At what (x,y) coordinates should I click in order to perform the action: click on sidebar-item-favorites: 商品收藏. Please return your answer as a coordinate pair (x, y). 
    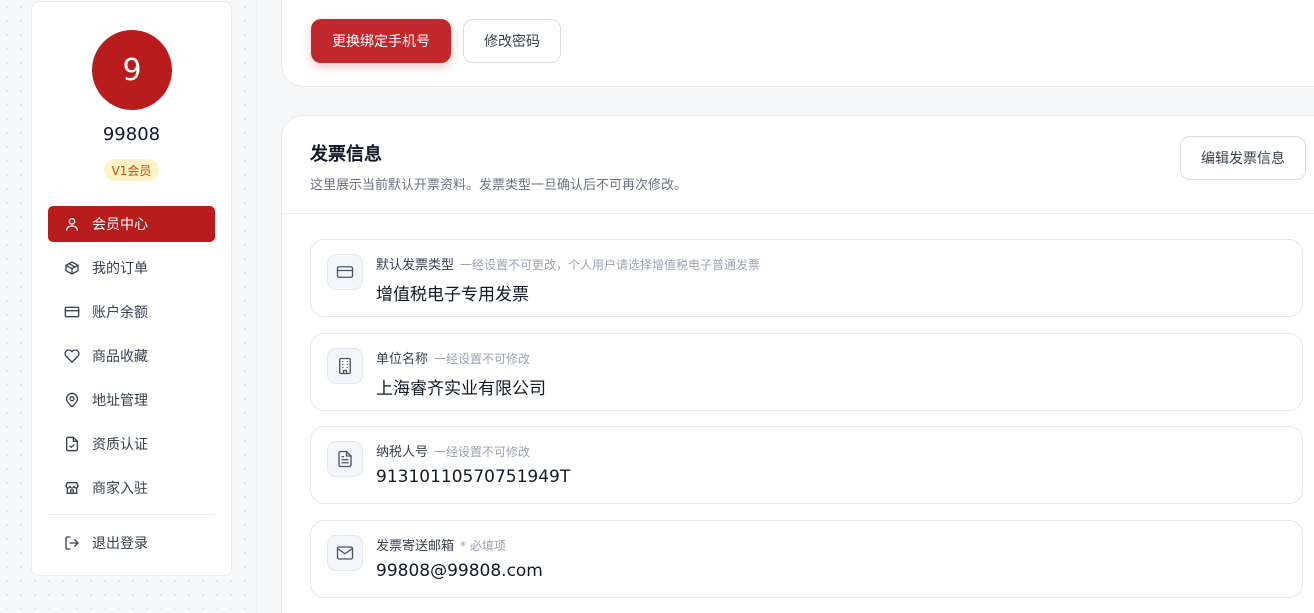
    Looking at the image, I should click on (131, 356).